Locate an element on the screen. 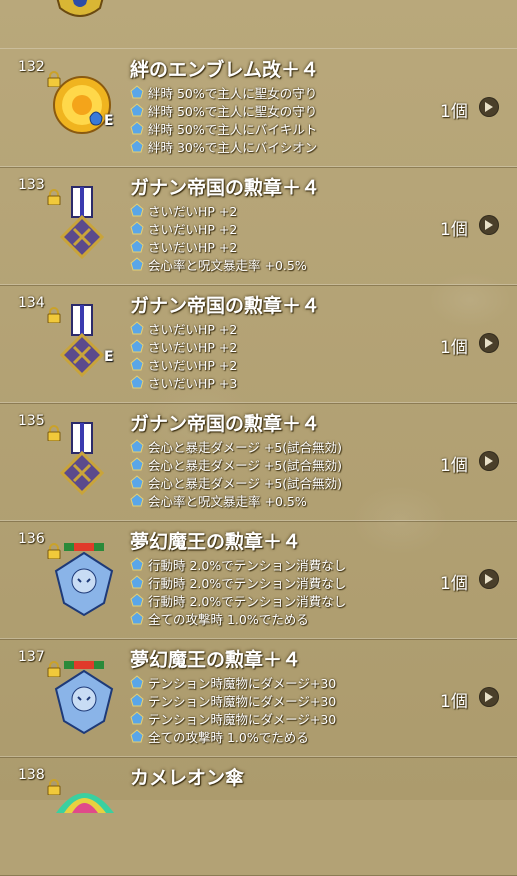 Image resolution: width=517 pixels, height=876 pixels. list-item: 138 カメレオン傘 is located at coordinates (258, 816).